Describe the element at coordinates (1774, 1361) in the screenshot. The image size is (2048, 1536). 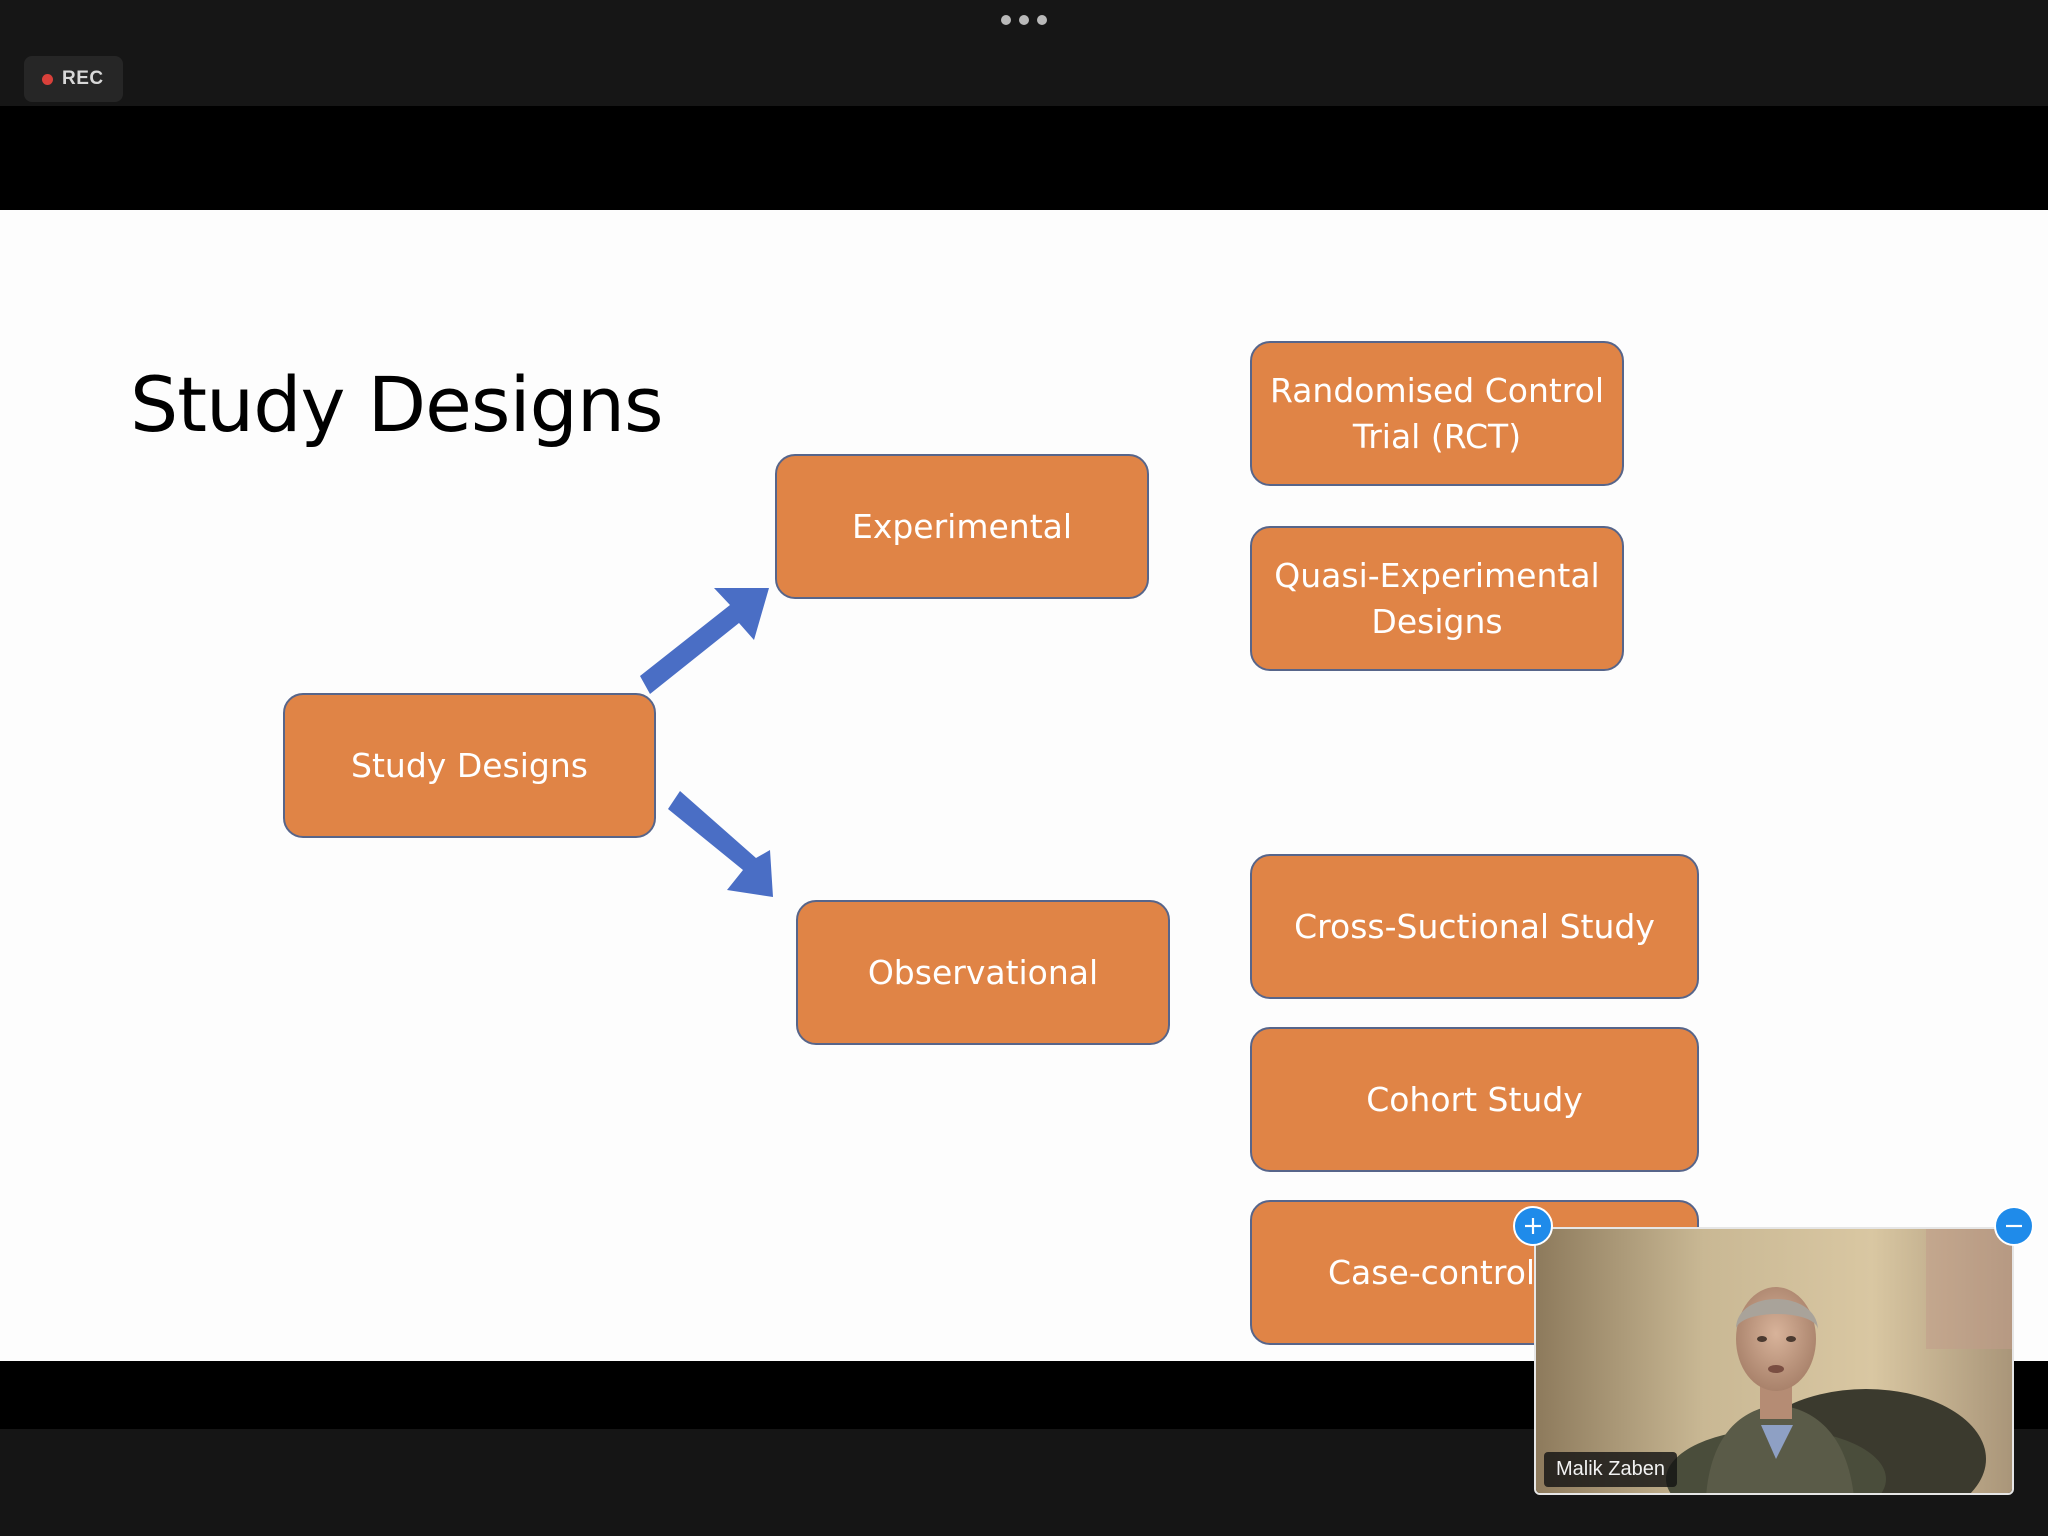
I see `participant-video-tile: Malik Zaben` at that location.